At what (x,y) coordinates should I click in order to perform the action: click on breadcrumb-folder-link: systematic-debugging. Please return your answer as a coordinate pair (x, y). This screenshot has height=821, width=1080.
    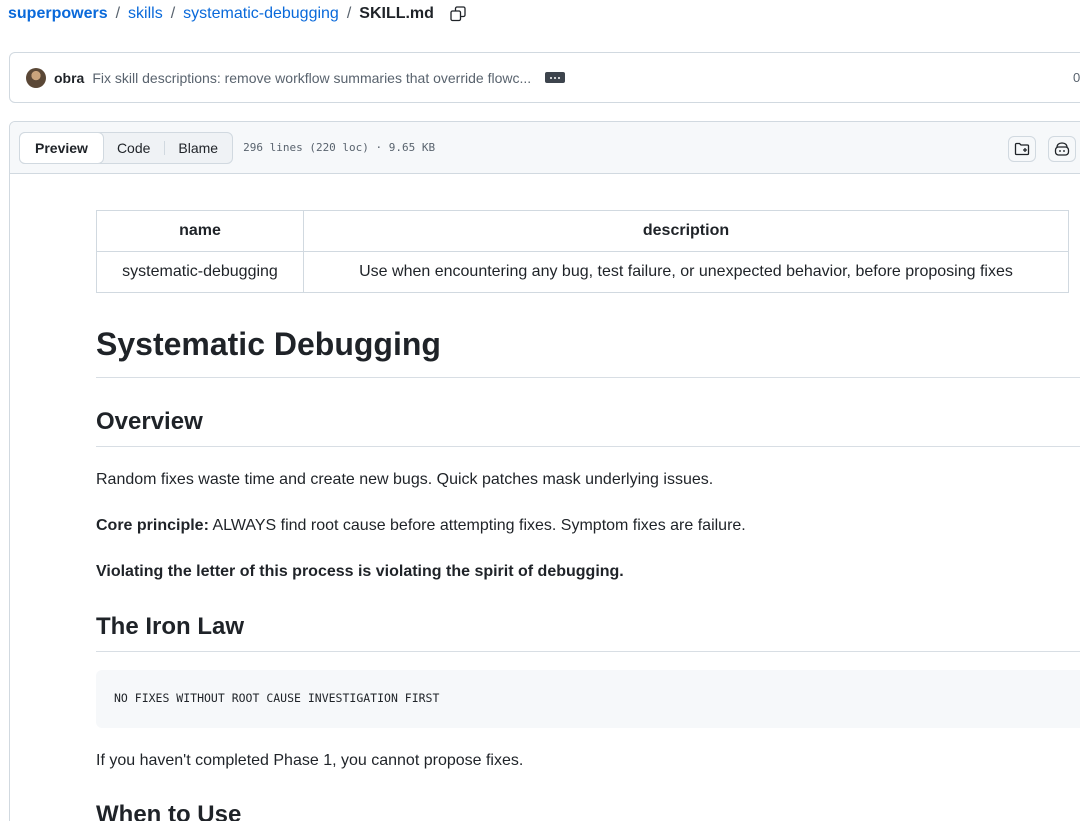
    Looking at the image, I should click on (261, 14).